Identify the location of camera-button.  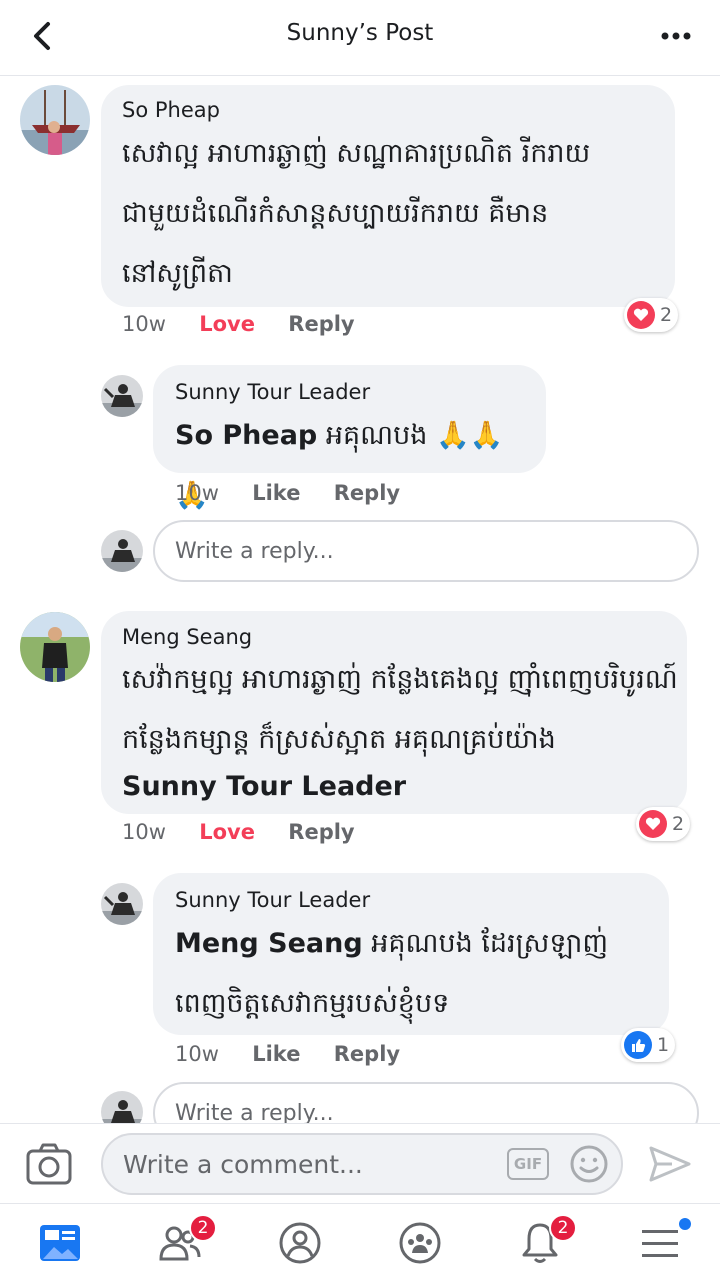
(49, 1164).